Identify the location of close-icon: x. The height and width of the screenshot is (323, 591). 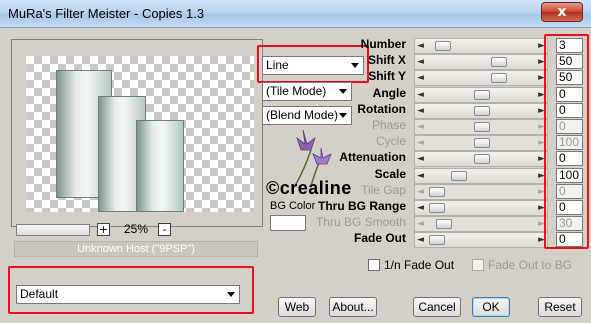
(562, 12).